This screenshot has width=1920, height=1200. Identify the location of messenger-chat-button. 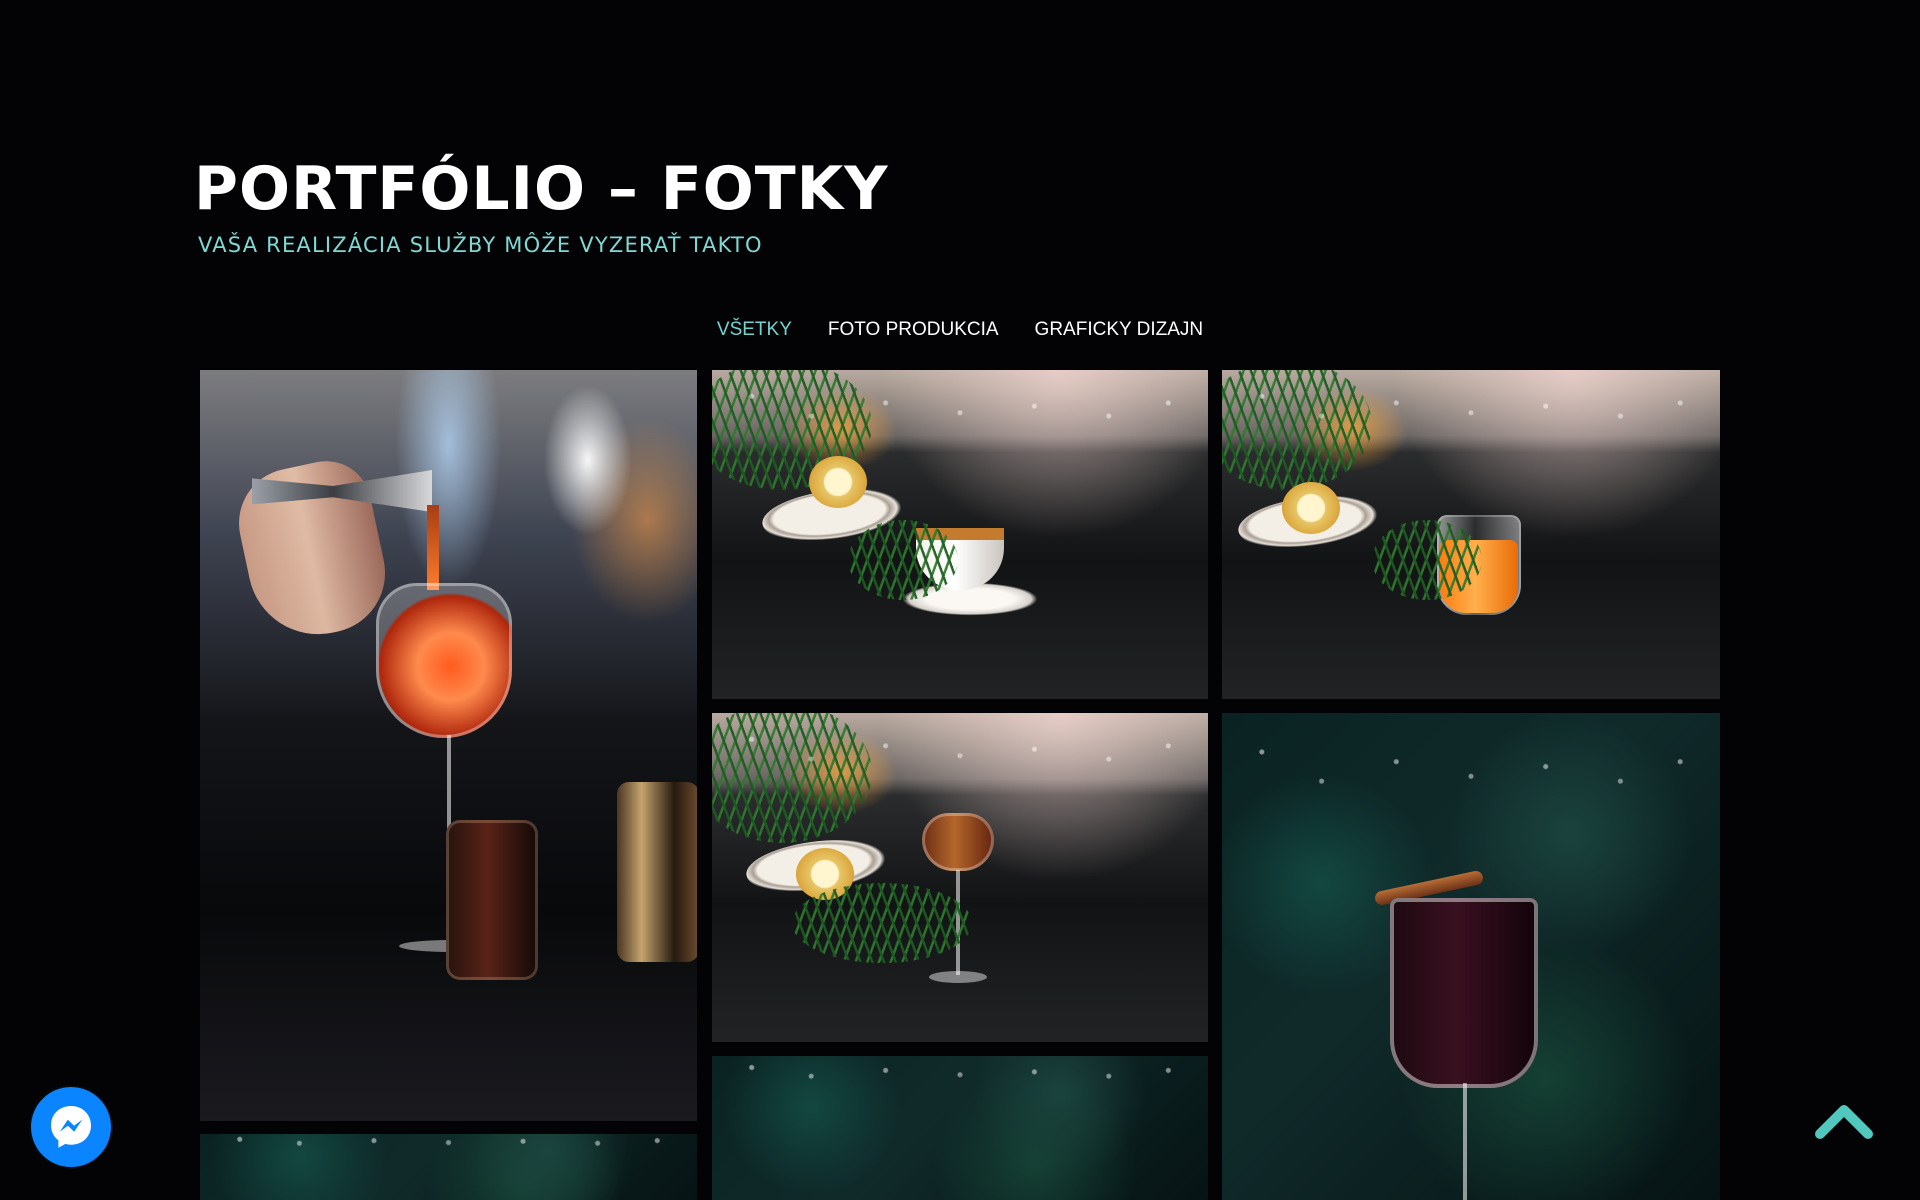
(71, 1127).